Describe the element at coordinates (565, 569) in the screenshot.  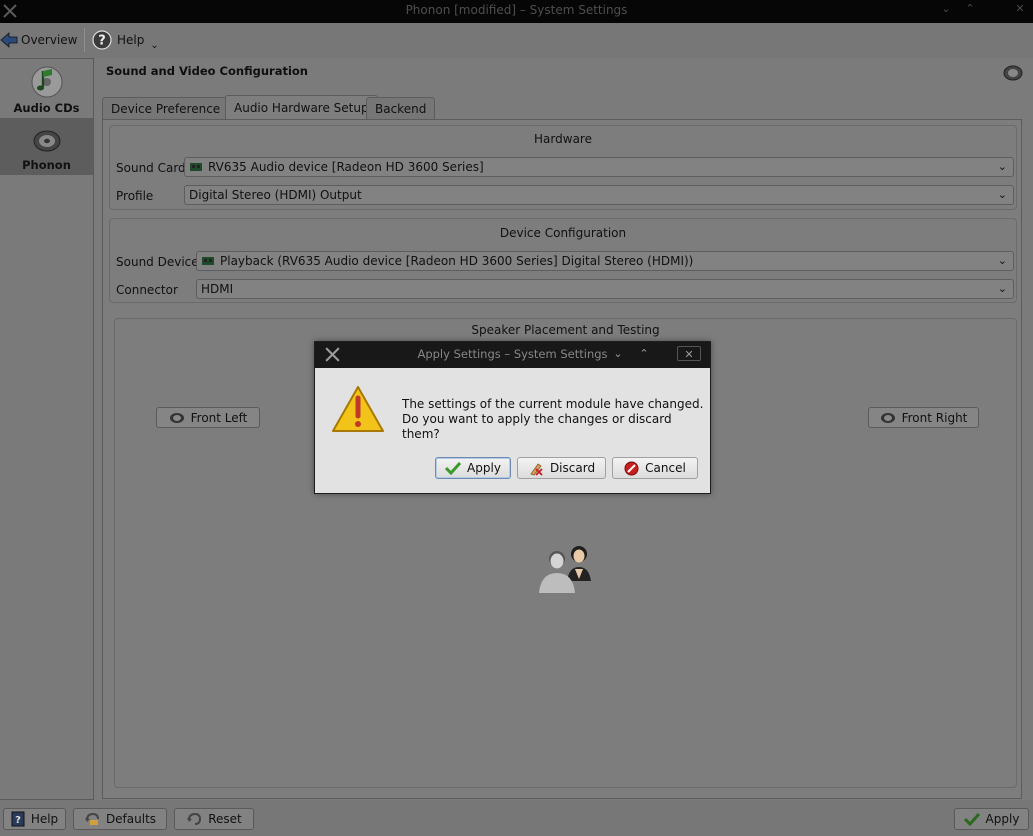
I see `users-icon` at that location.